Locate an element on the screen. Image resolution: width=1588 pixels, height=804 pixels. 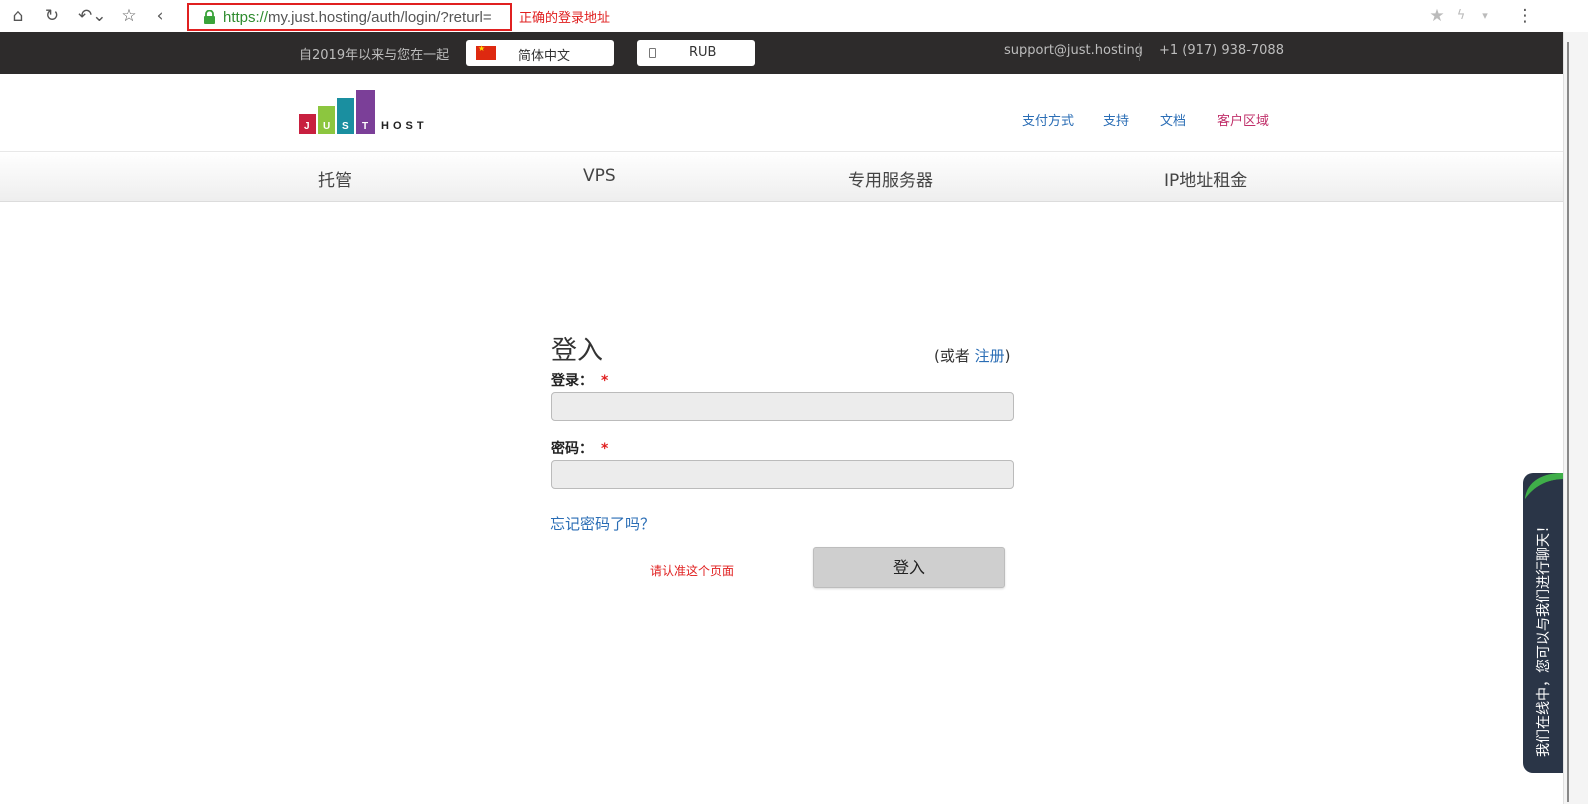
register-link: 注册 is located at coordinates (990, 356).